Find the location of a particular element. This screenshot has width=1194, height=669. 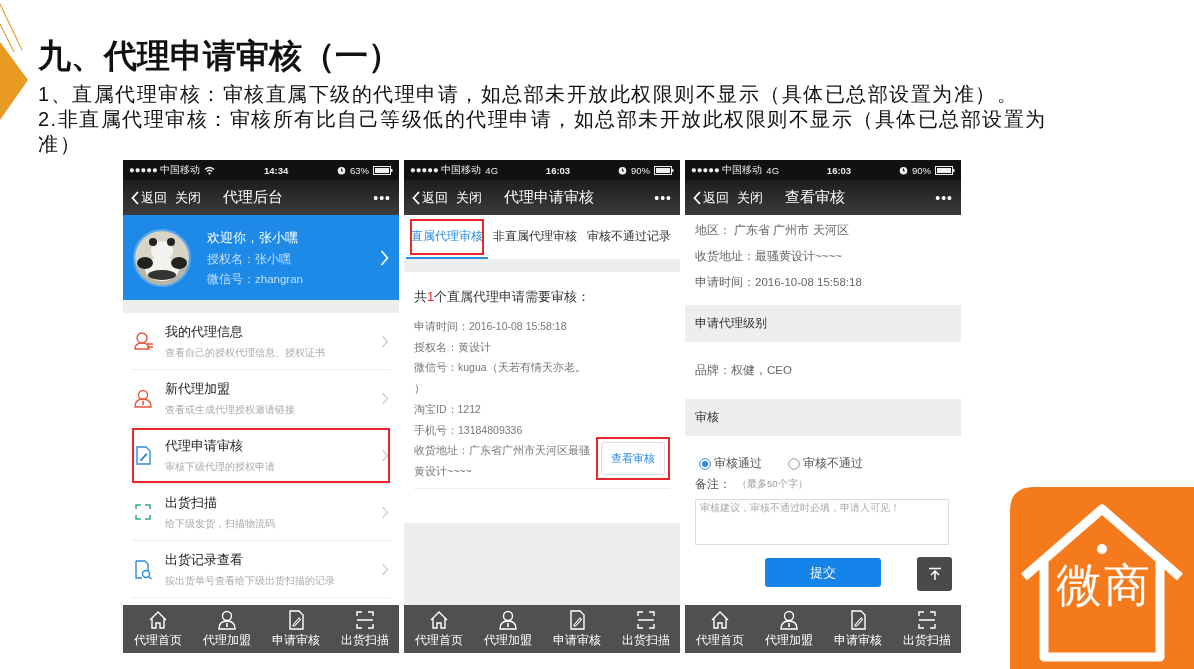

record-field: 淘宝ID：1212 is located at coordinates (504, 409).